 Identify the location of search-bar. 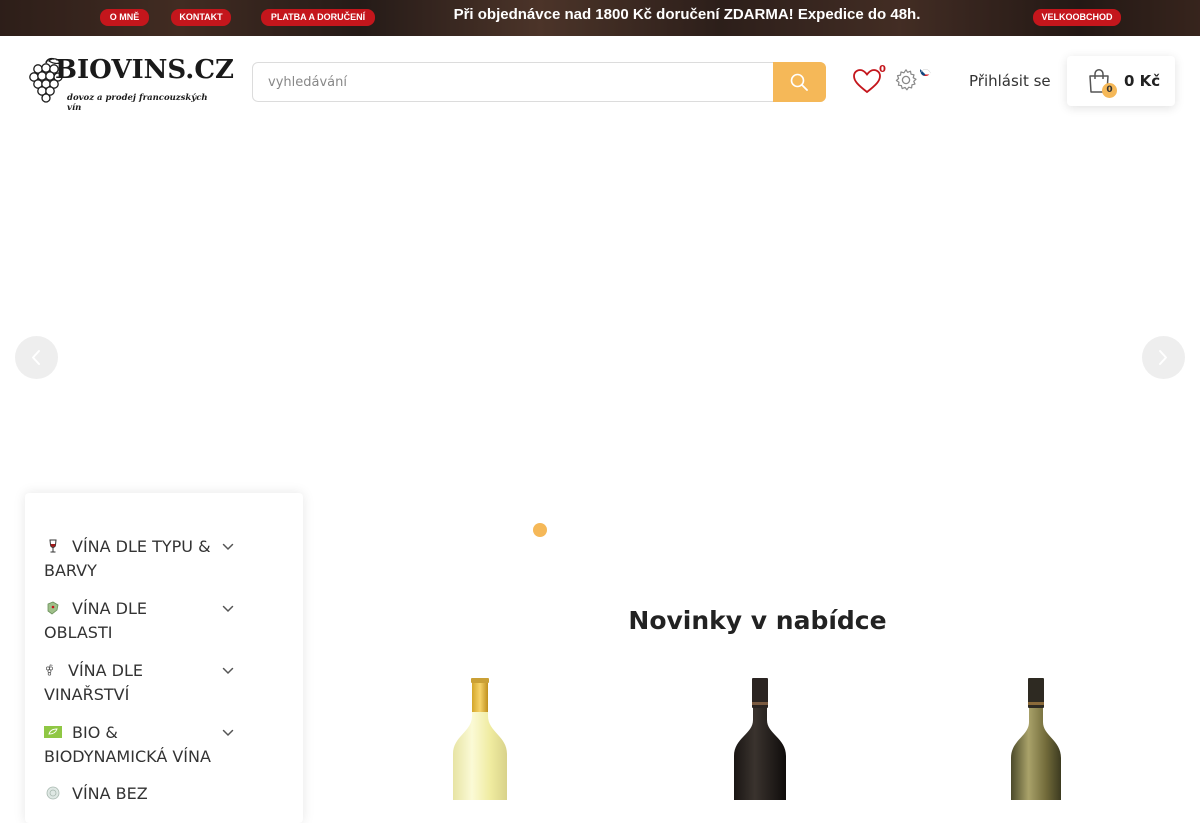
(539, 82).